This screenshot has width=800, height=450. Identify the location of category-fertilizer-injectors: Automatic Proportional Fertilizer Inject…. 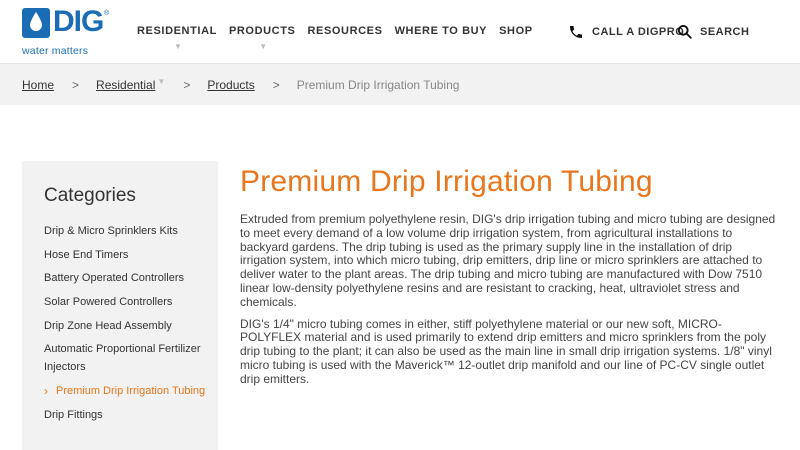
(129, 358).